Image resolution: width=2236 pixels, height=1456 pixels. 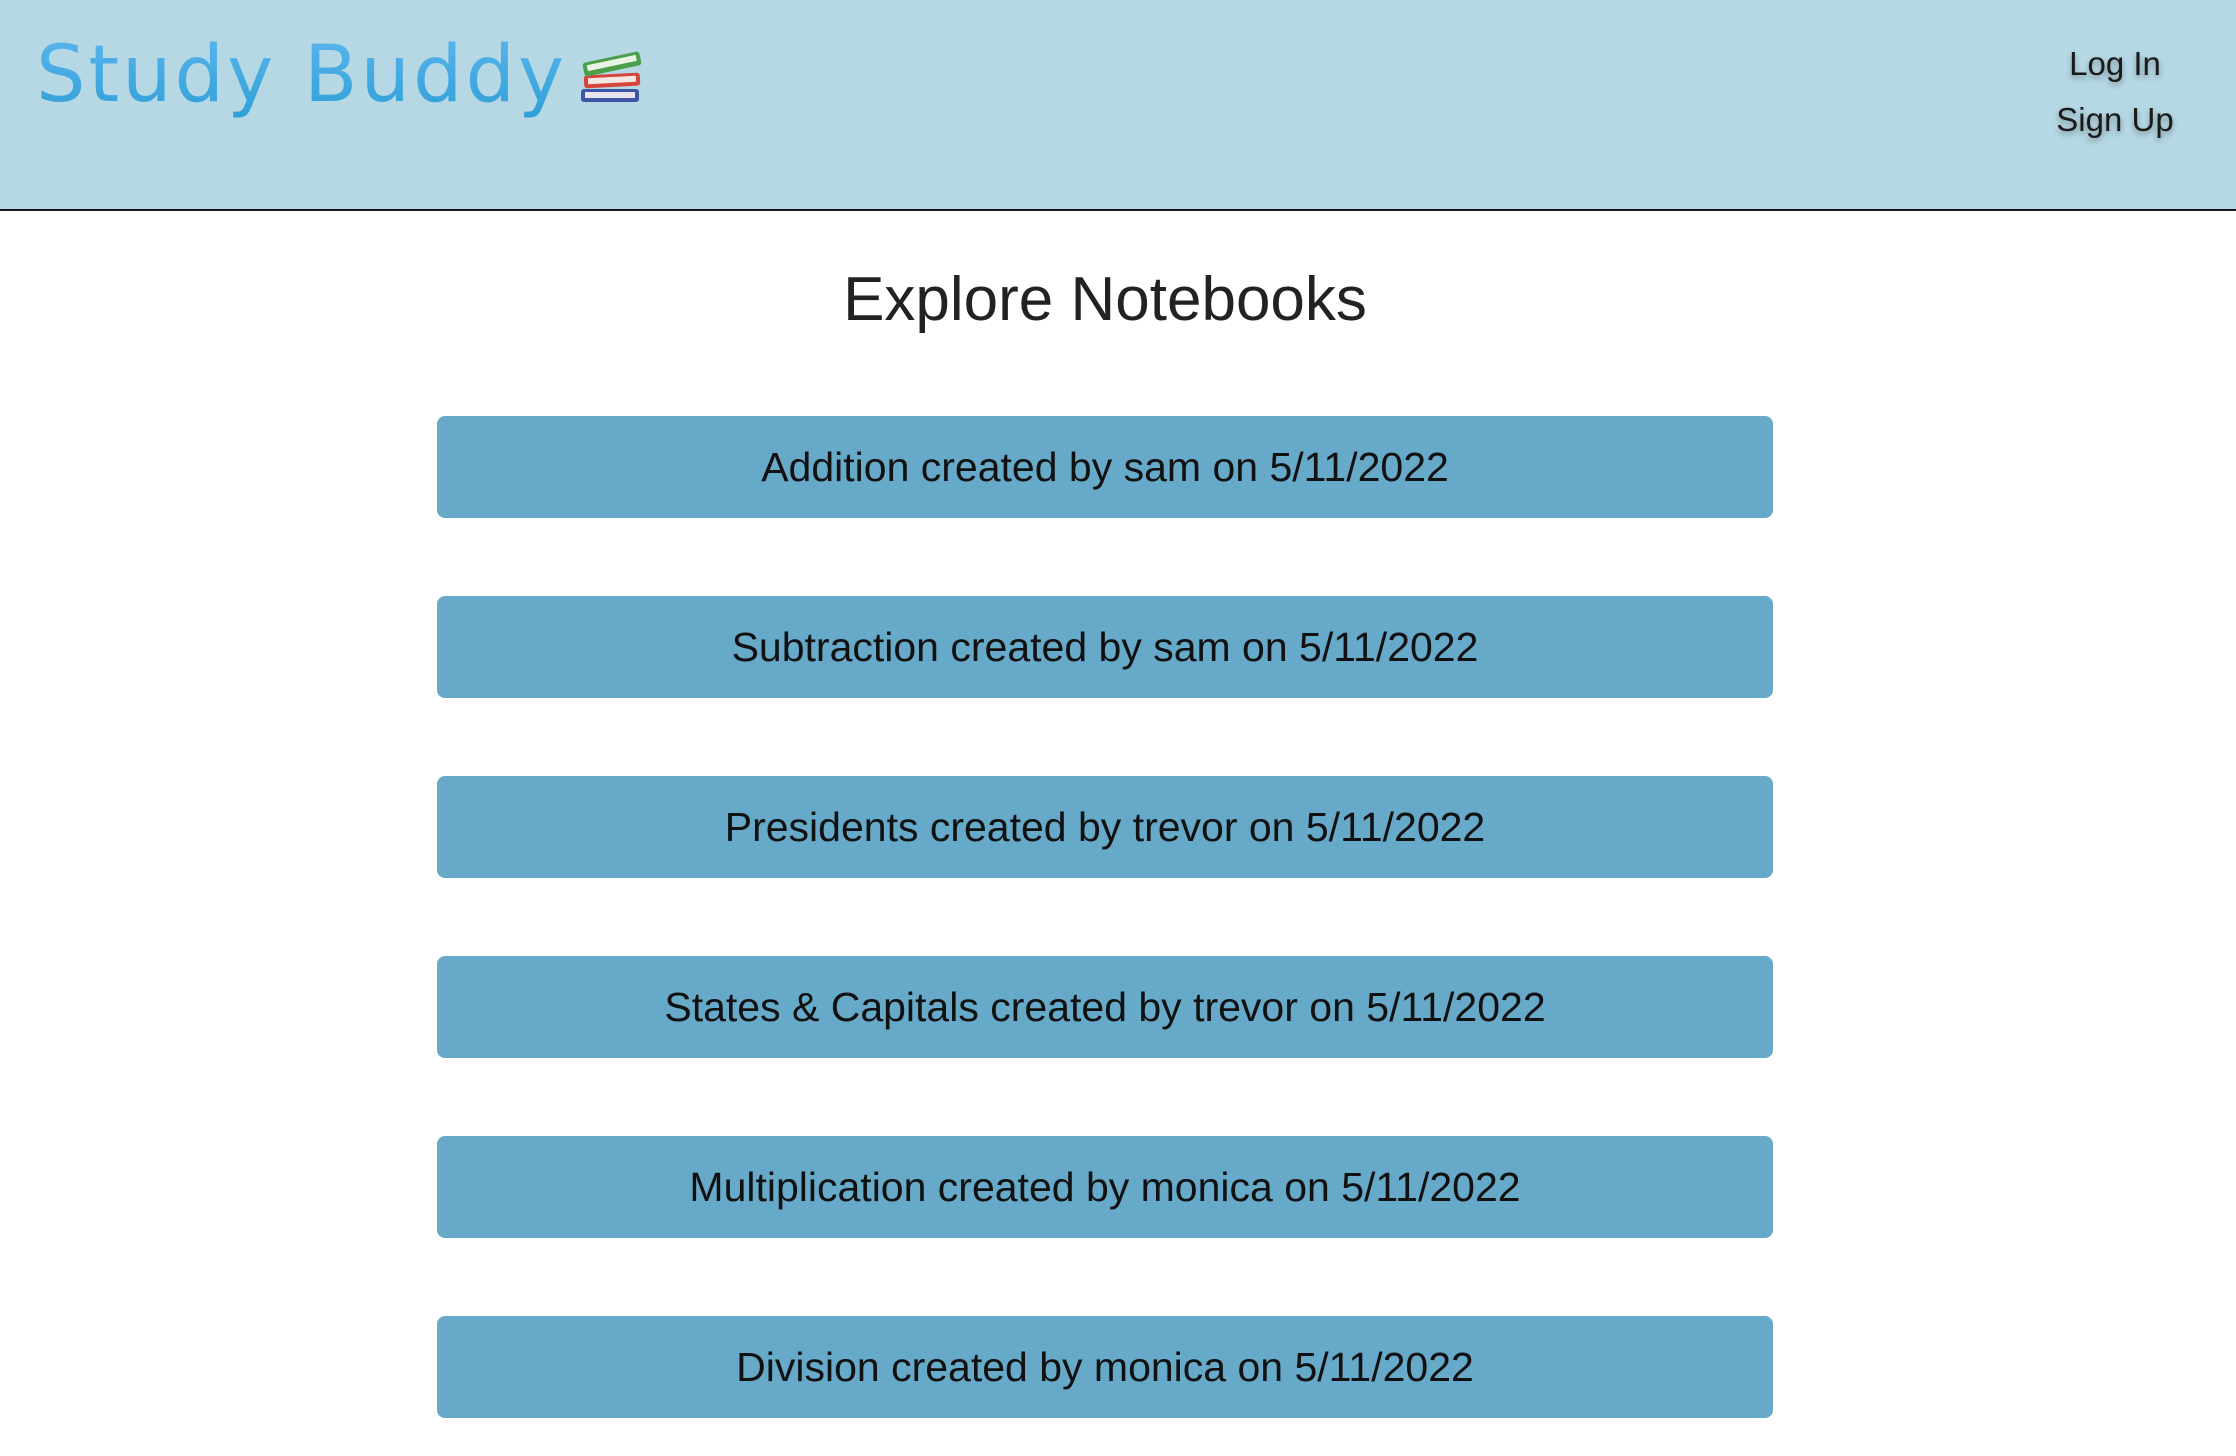 What do you see at coordinates (1105, 299) in the screenshot?
I see `page-title: Explore Notebooks` at bounding box center [1105, 299].